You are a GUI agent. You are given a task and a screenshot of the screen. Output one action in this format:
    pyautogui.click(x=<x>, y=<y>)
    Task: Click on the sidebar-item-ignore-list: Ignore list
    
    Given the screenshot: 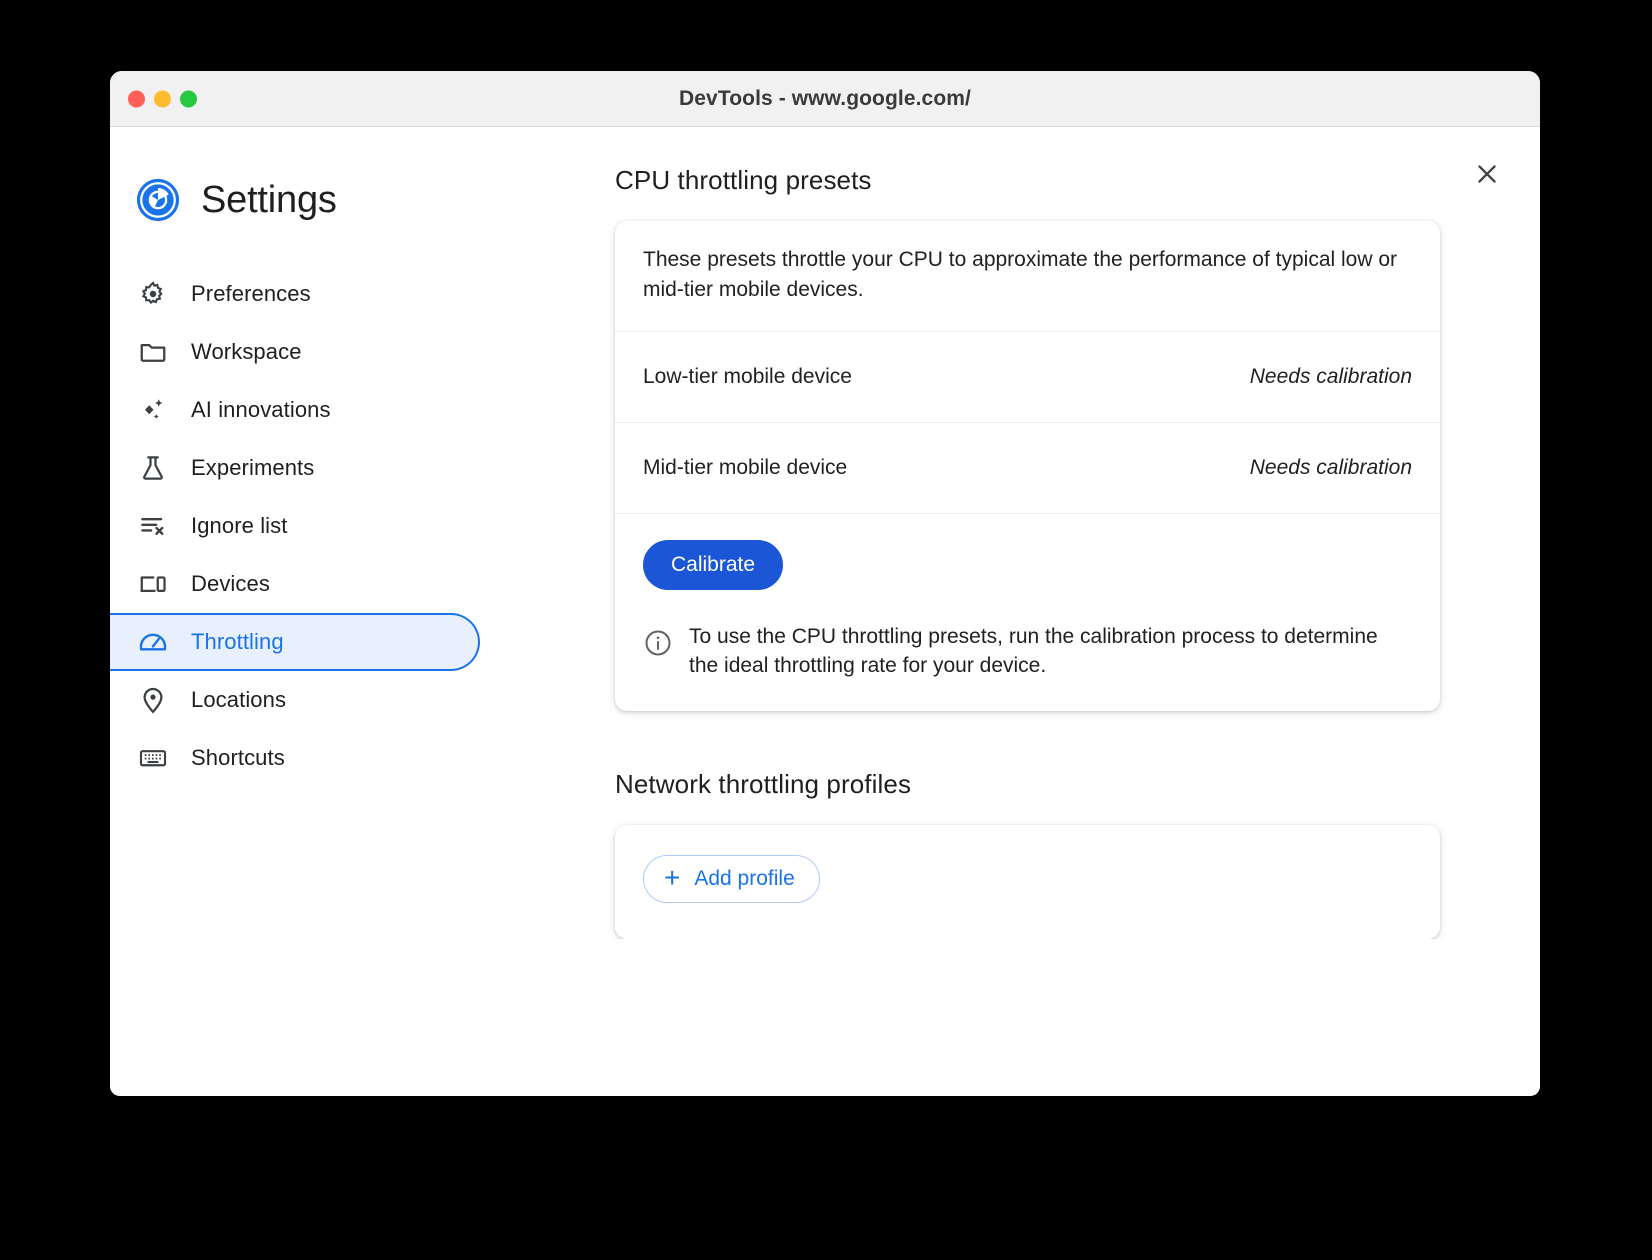 What is the action you would take?
    pyautogui.click(x=295, y=526)
    